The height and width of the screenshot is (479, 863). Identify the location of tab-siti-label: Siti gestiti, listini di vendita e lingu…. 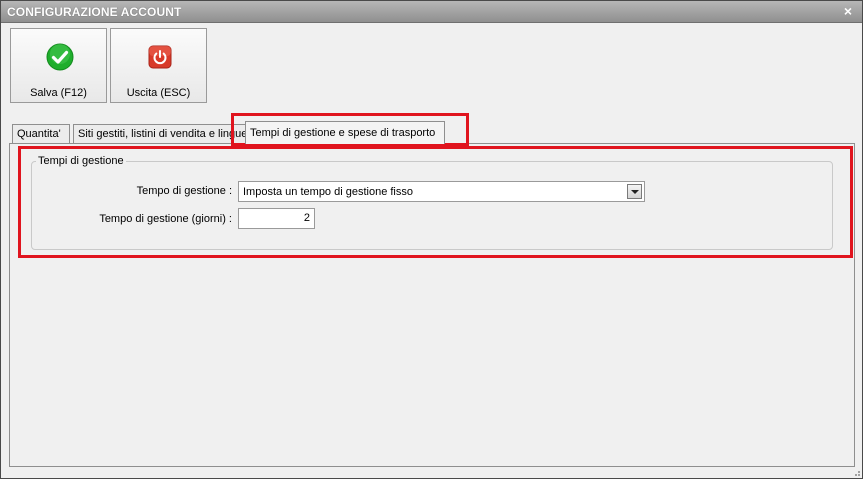
(163, 134).